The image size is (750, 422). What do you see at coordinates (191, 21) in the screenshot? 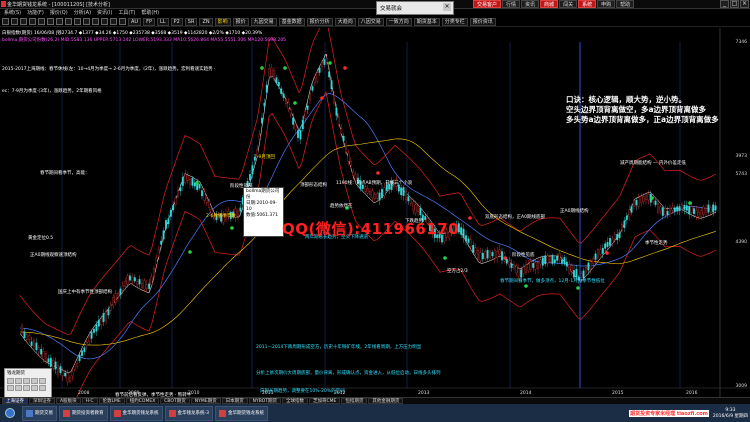
I see `toolbar-button: SR` at bounding box center [191, 21].